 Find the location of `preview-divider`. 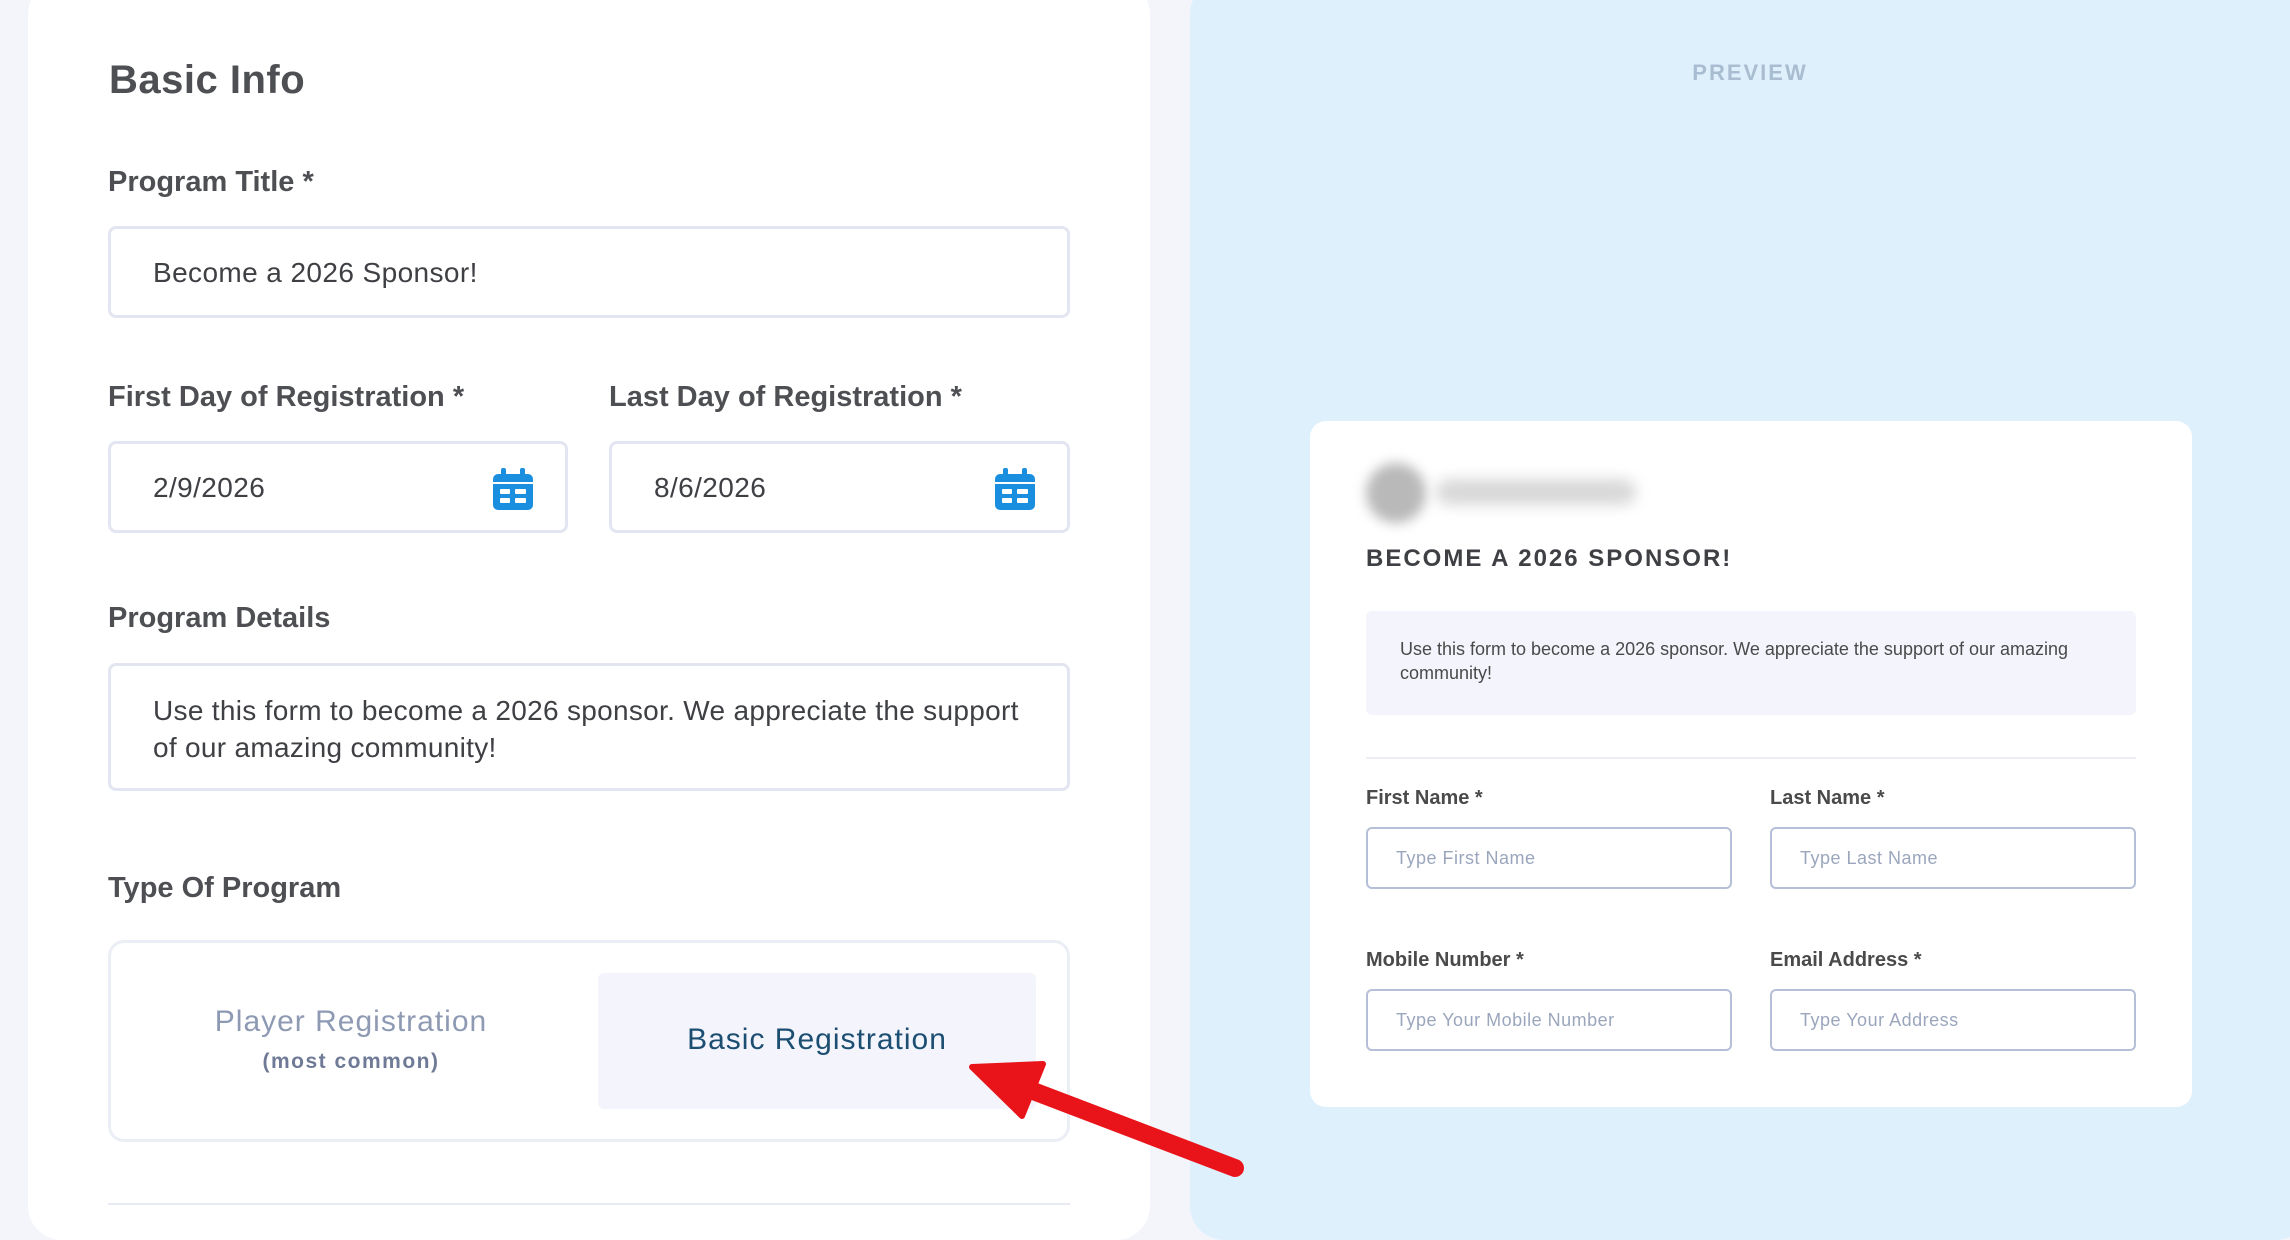

preview-divider is located at coordinates (1751, 758).